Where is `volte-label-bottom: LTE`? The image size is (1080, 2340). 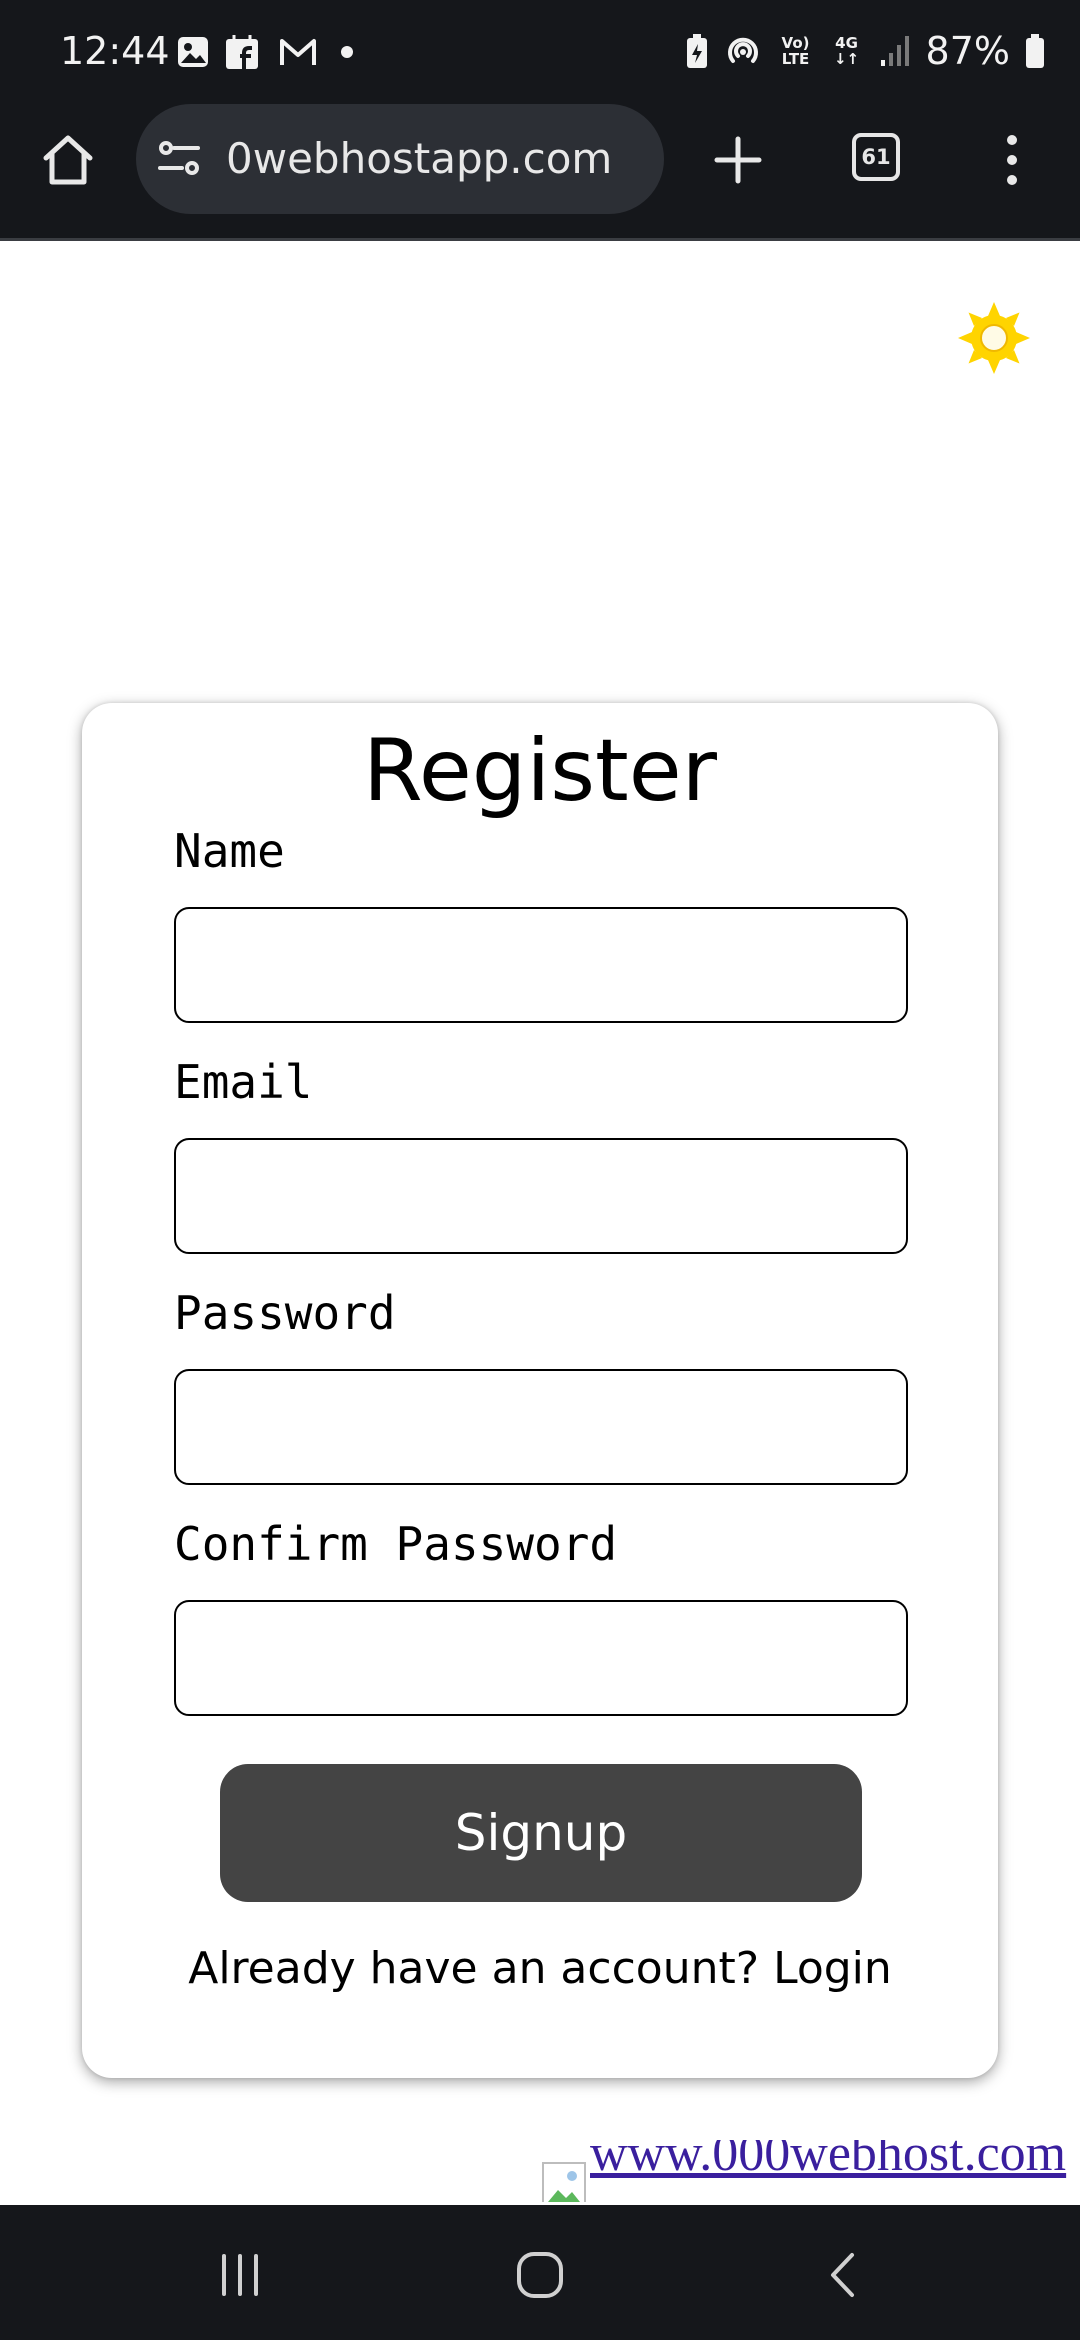
volte-label-bottom: LTE is located at coordinates (795, 59).